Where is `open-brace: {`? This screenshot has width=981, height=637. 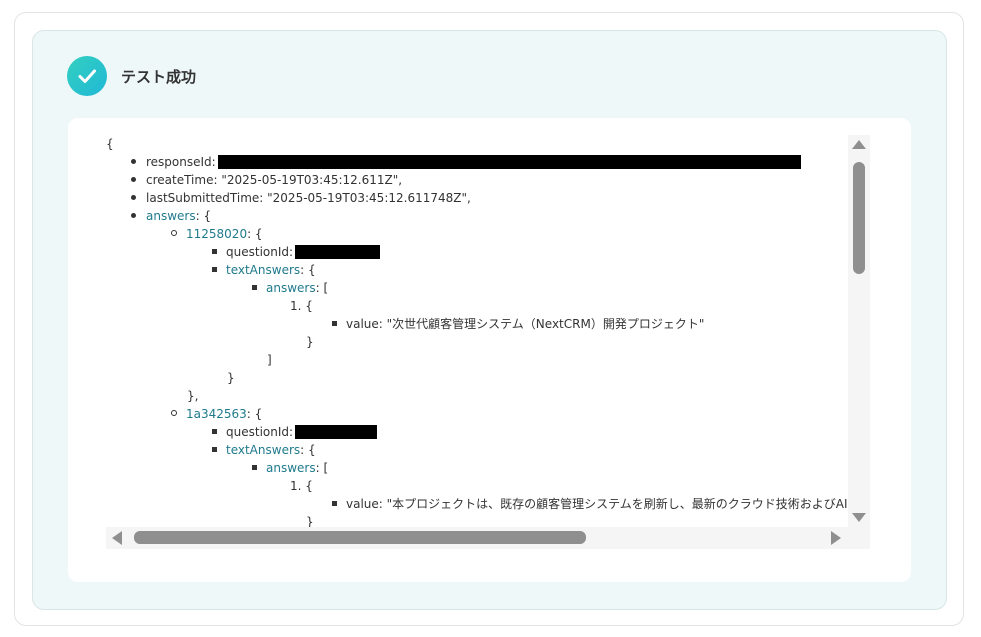 open-brace: { is located at coordinates (110, 144).